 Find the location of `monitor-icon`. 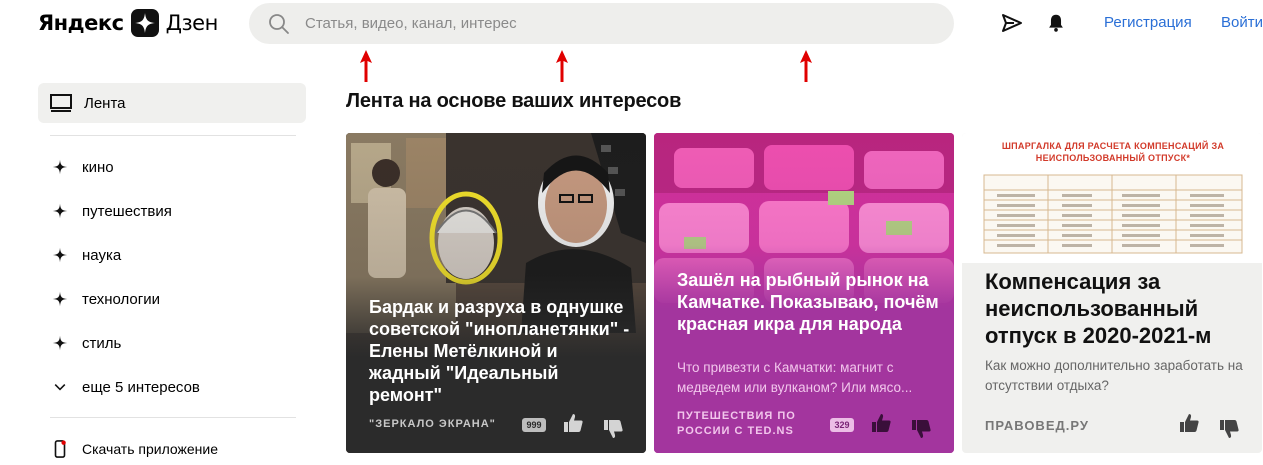

monitor-icon is located at coordinates (61, 103).